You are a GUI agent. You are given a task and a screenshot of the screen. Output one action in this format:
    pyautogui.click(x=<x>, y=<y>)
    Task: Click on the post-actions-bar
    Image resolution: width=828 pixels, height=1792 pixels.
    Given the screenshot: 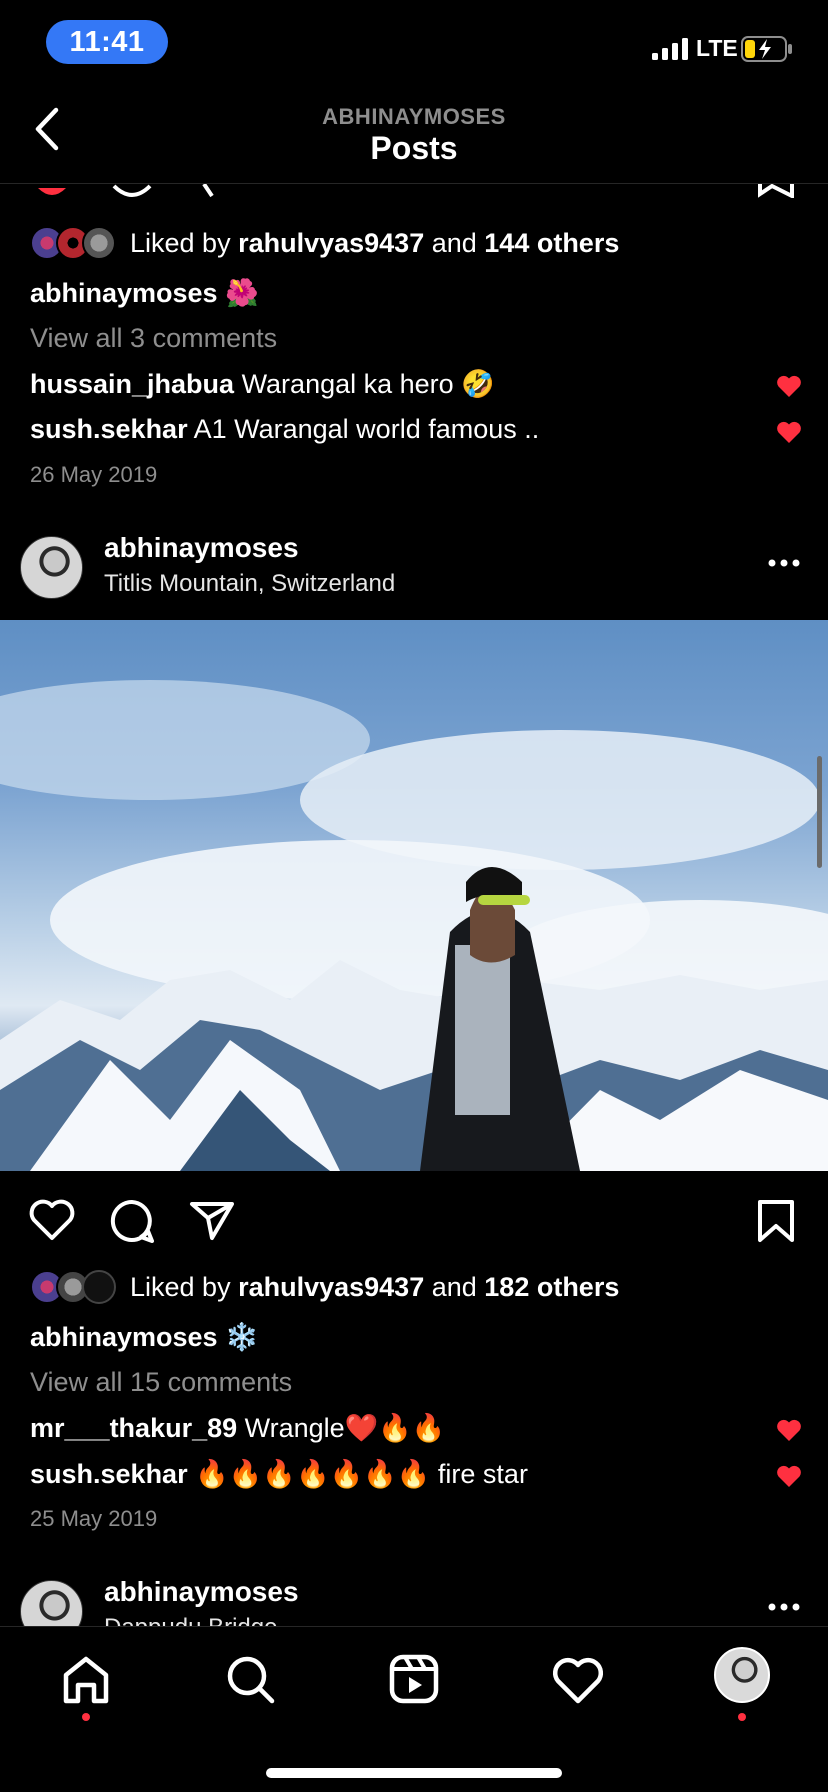 What is the action you would take?
    pyautogui.click(x=414, y=1221)
    